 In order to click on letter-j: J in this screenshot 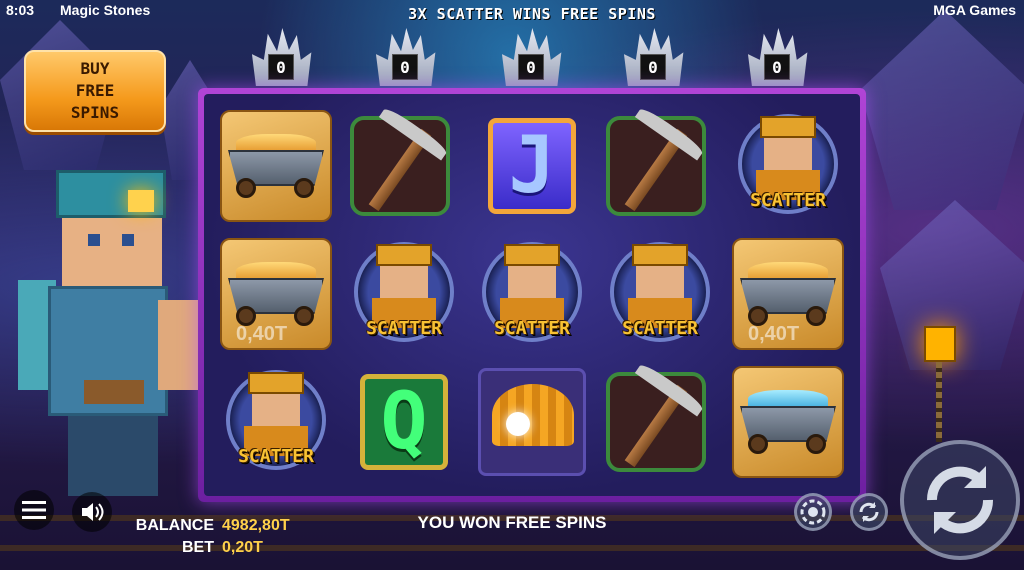, I will do `click(532, 166)`.